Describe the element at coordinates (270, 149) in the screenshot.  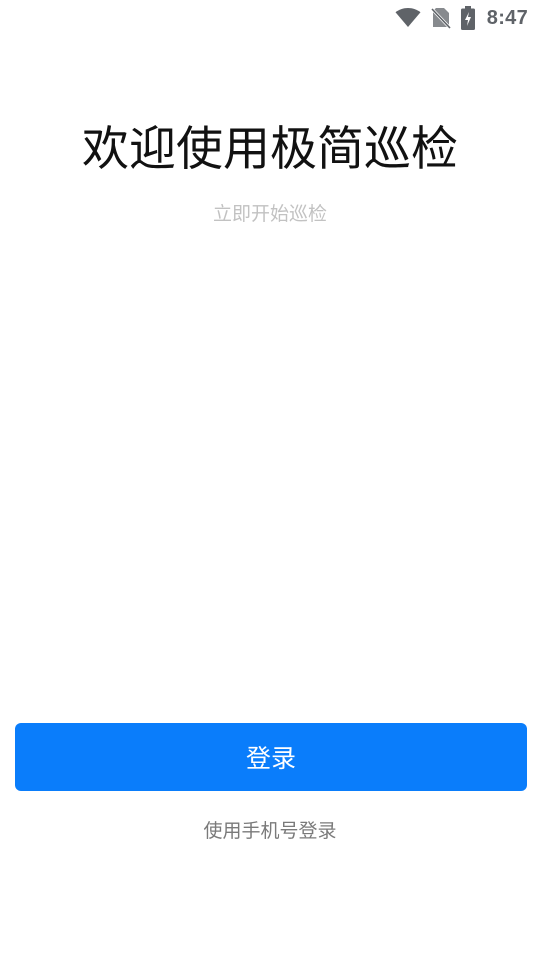
I see `welcome-title: 欢迎使用极简巡检` at that location.